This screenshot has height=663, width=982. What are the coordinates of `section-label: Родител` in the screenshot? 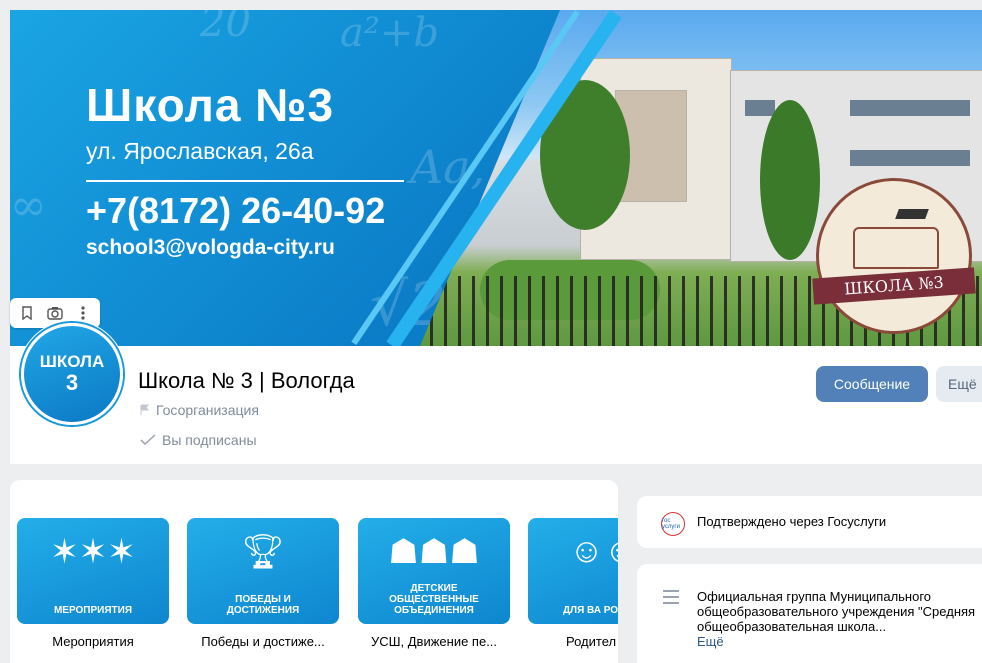 It's located at (573, 641).